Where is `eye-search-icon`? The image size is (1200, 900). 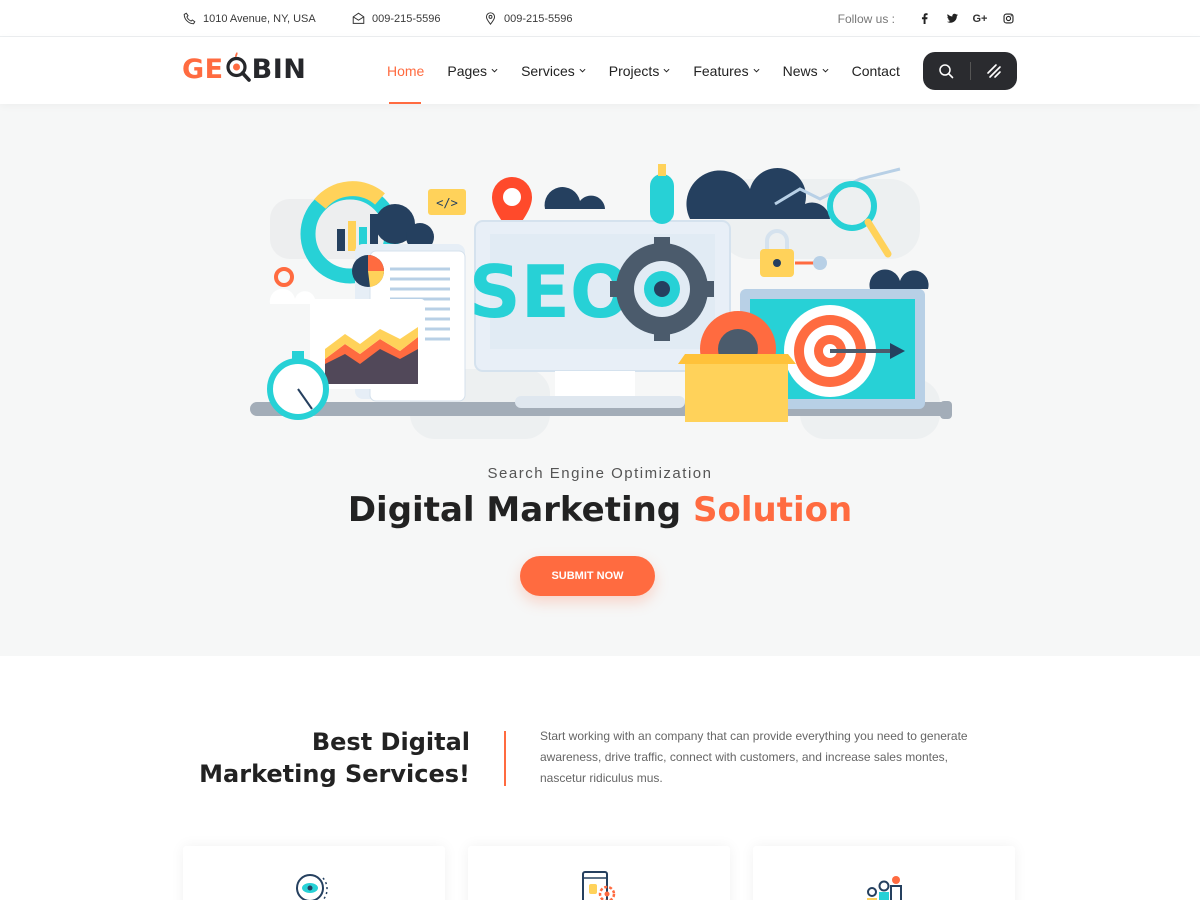
eye-search-icon is located at coordinates (312, 887).